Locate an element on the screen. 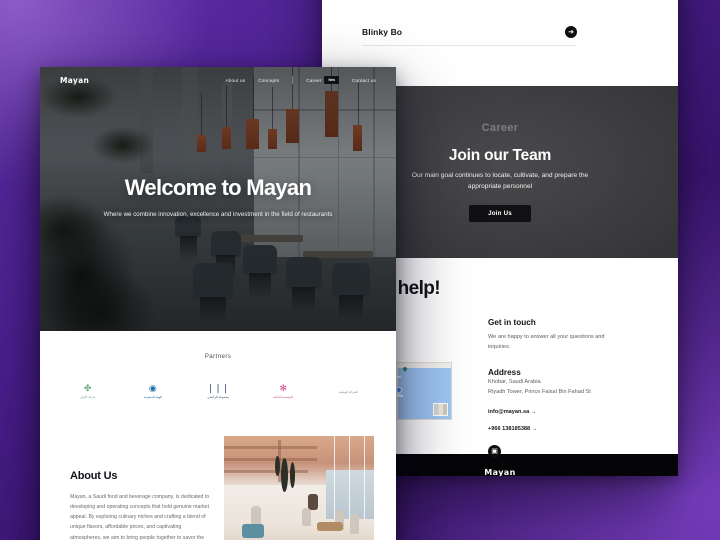 The height and width of the screenshot is (540, 720). address-line: Riyadh Tower, Prince Faisal Bin Fahad St is located at coordinates (539, 392).